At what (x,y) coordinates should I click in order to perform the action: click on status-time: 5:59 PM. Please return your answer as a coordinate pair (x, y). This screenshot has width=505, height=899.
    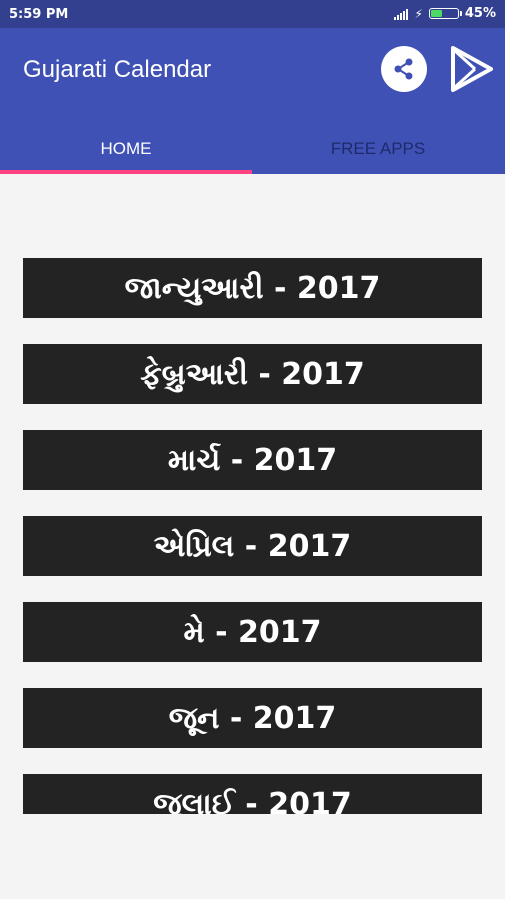
    Looking at the image, I should click on (39, 14).